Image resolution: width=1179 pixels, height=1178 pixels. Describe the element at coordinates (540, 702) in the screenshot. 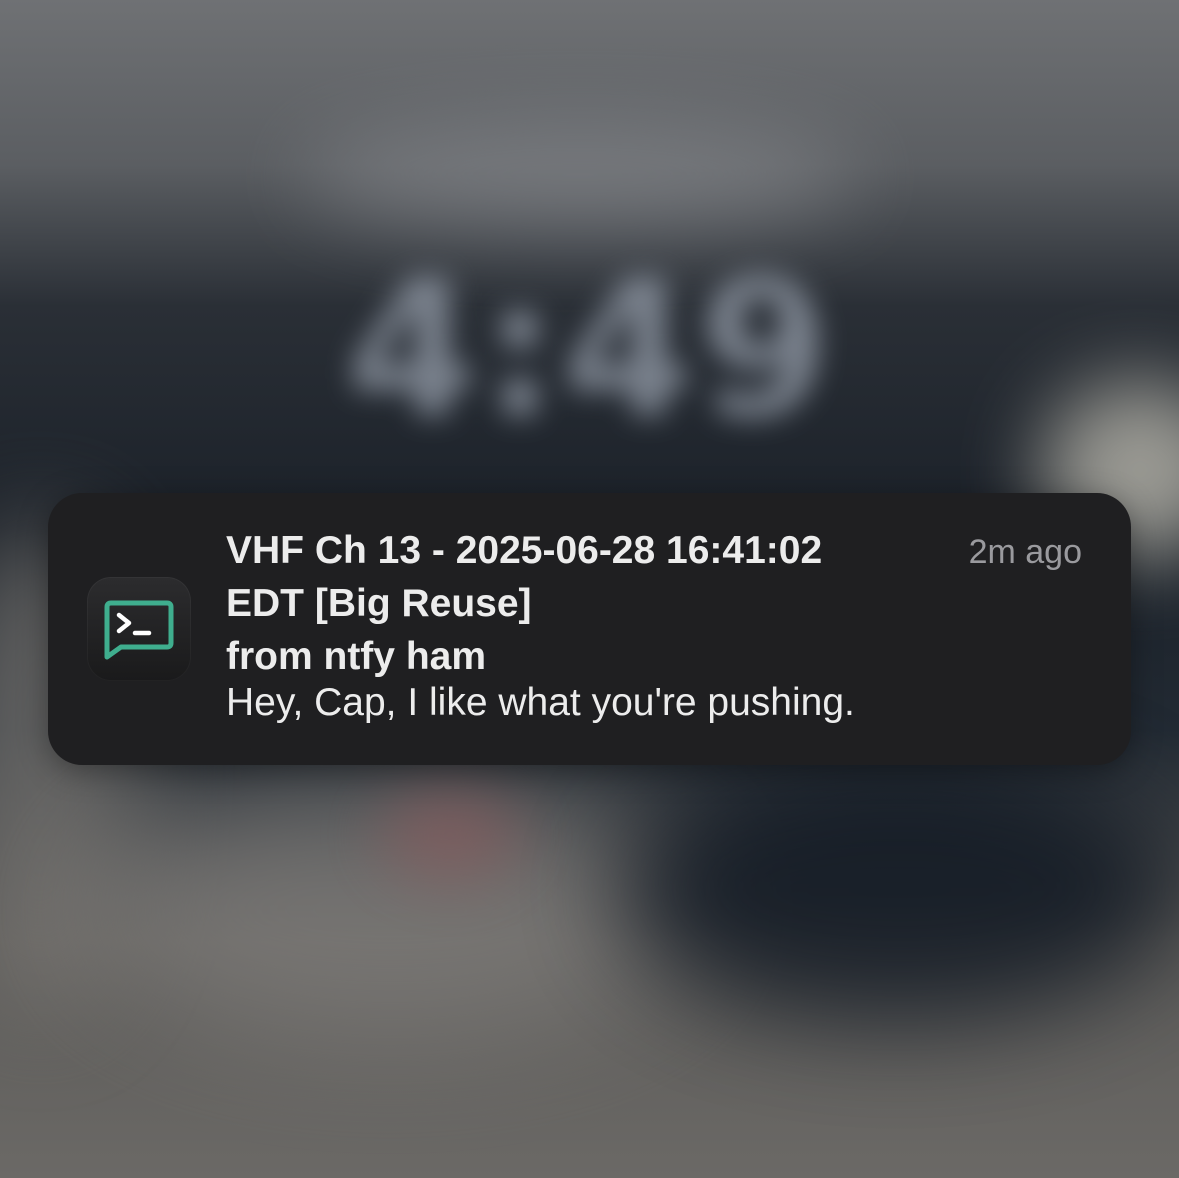

I see `notification-body: Hey, Cap, I like what you're pushing.` at that location.